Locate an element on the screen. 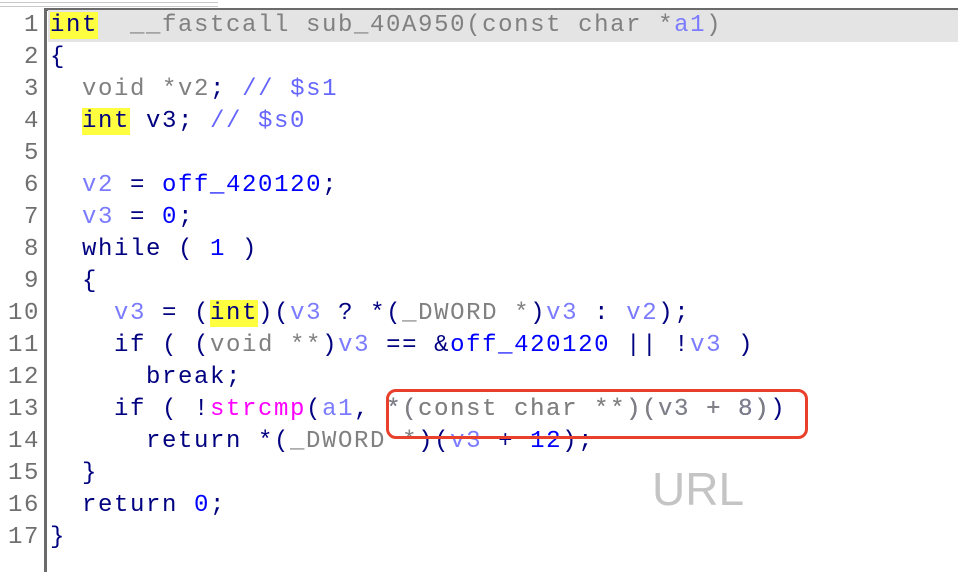  code-token: // $s1 is located at coordinates (290, 89).